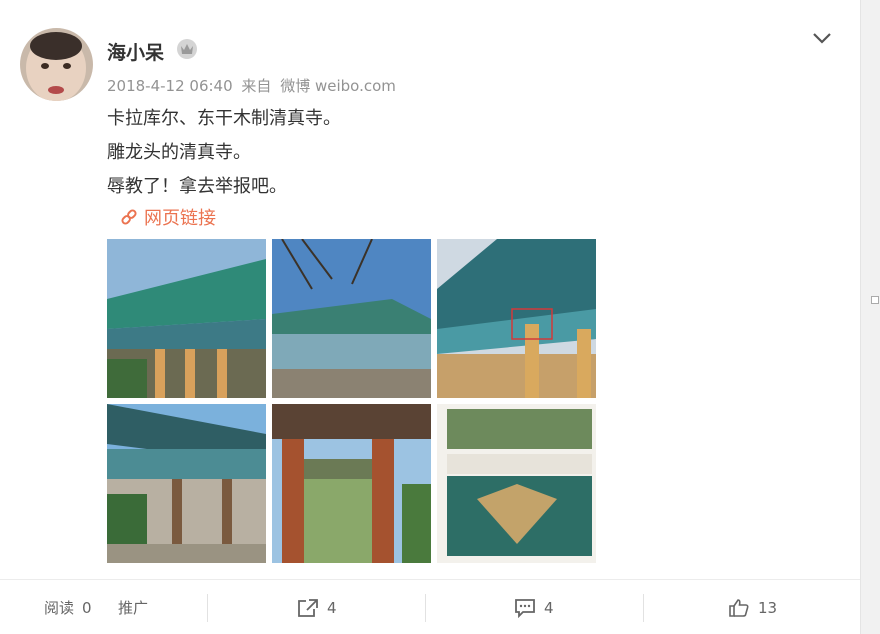 This screenshot has height=634, width=880. I want to click on post-text-line: 雕龙头的清真寺。, so click(179, 152).